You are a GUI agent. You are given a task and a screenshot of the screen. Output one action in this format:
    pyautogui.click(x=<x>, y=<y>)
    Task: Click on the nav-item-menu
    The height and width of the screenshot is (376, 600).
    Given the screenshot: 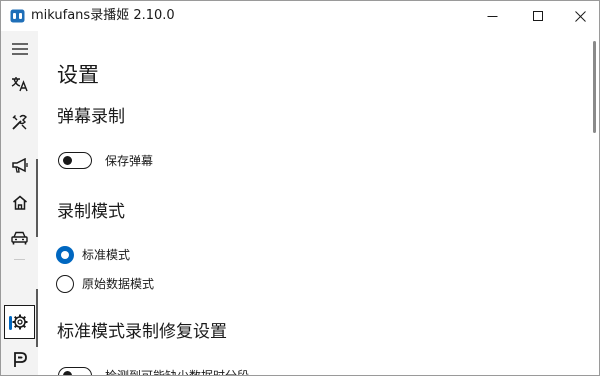 What is the action you would take?
    pyautogui.click(x=19, y=49)
    